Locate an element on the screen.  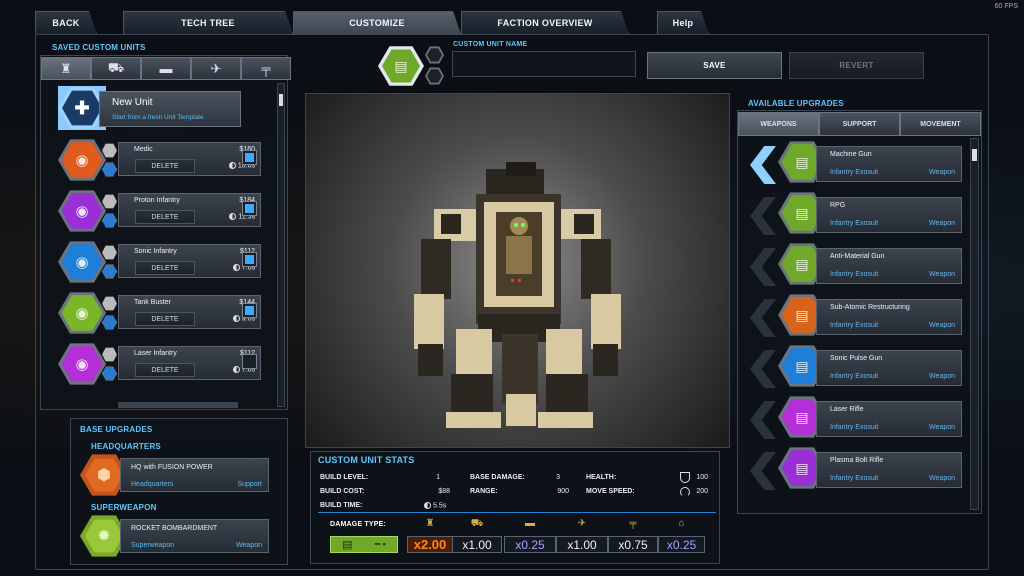
saved-unit-row: ◉ Proton Infantry $184 DELETE 11.5s is located at coordinates (167, 211).